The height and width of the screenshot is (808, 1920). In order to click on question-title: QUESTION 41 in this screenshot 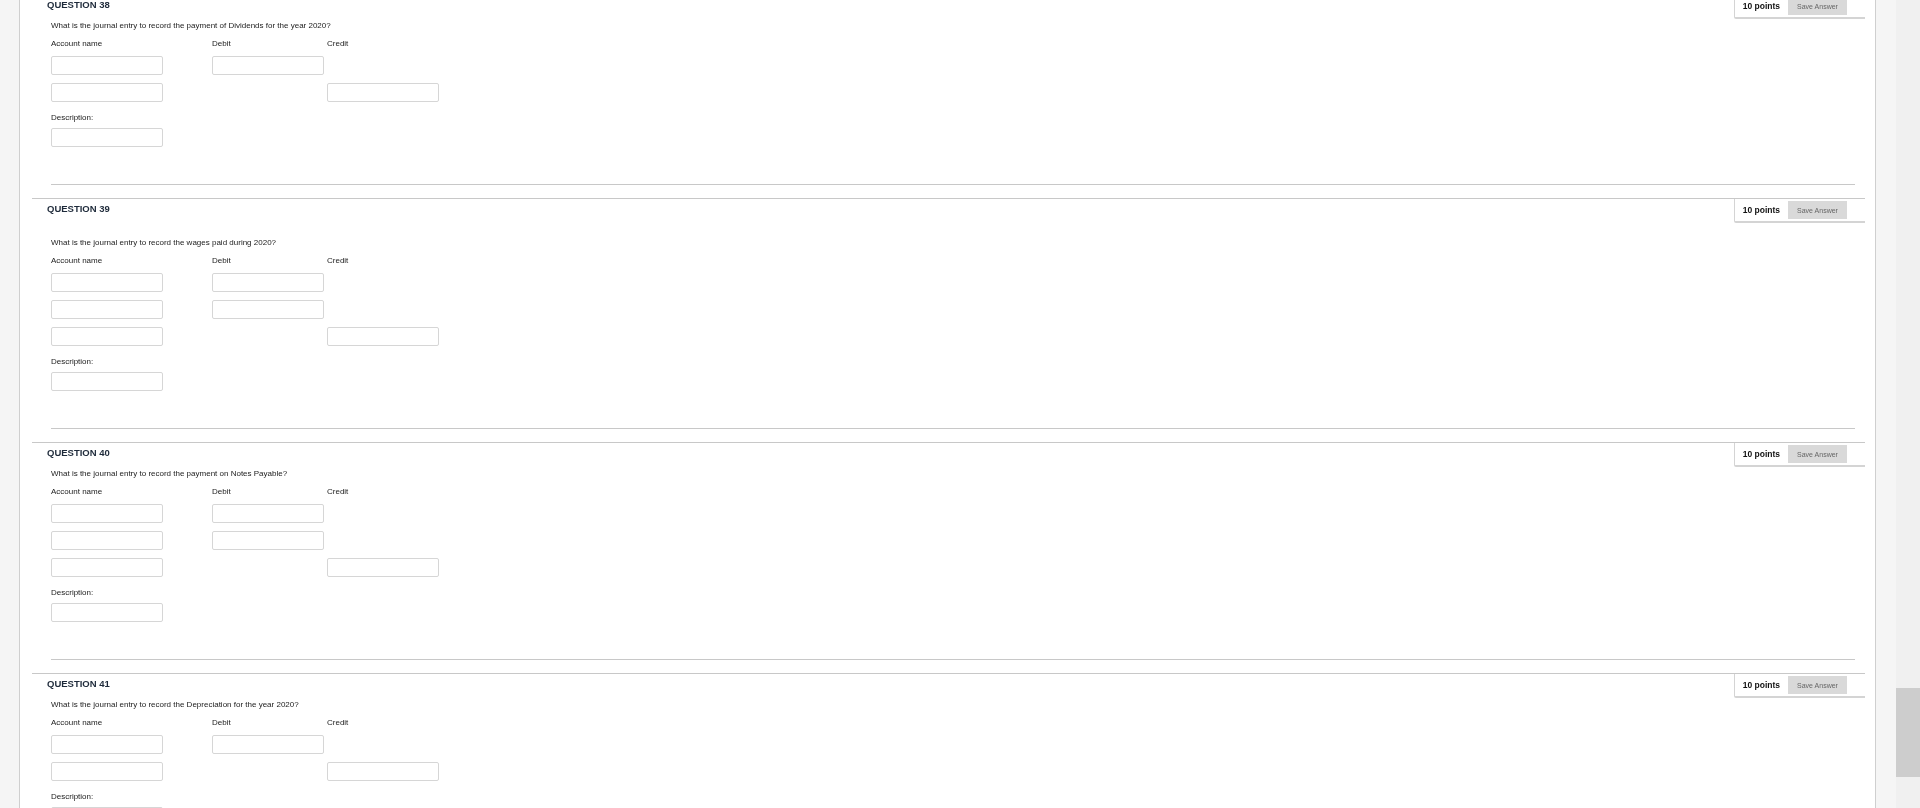, I will do `click(78, 683)`.